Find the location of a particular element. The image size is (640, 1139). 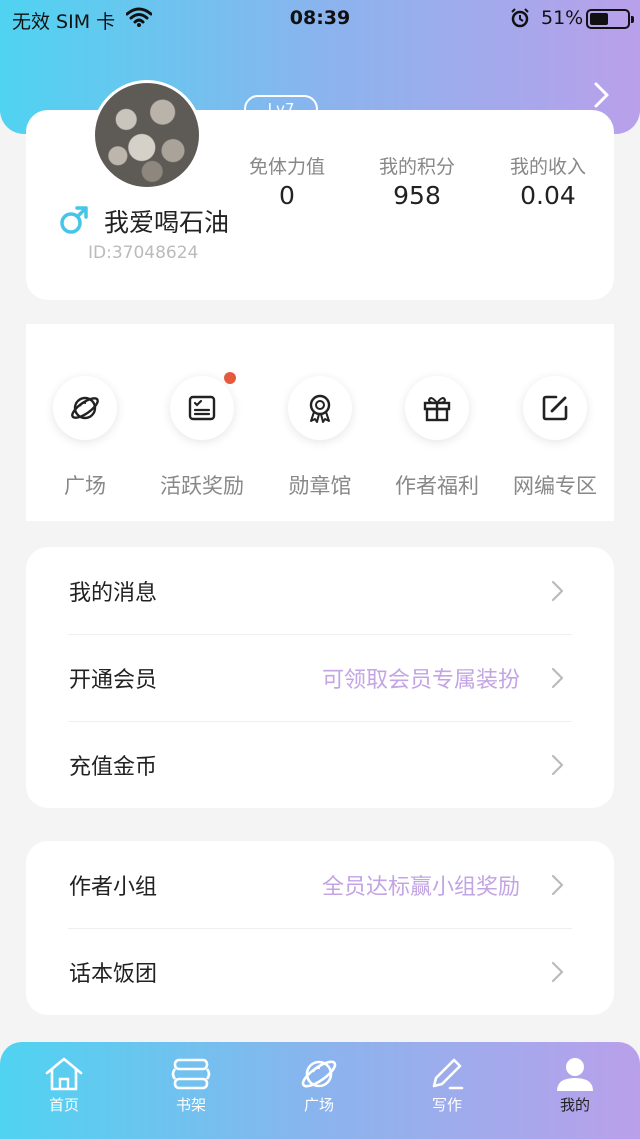

battery-icon is located at coordinates (610, 19).